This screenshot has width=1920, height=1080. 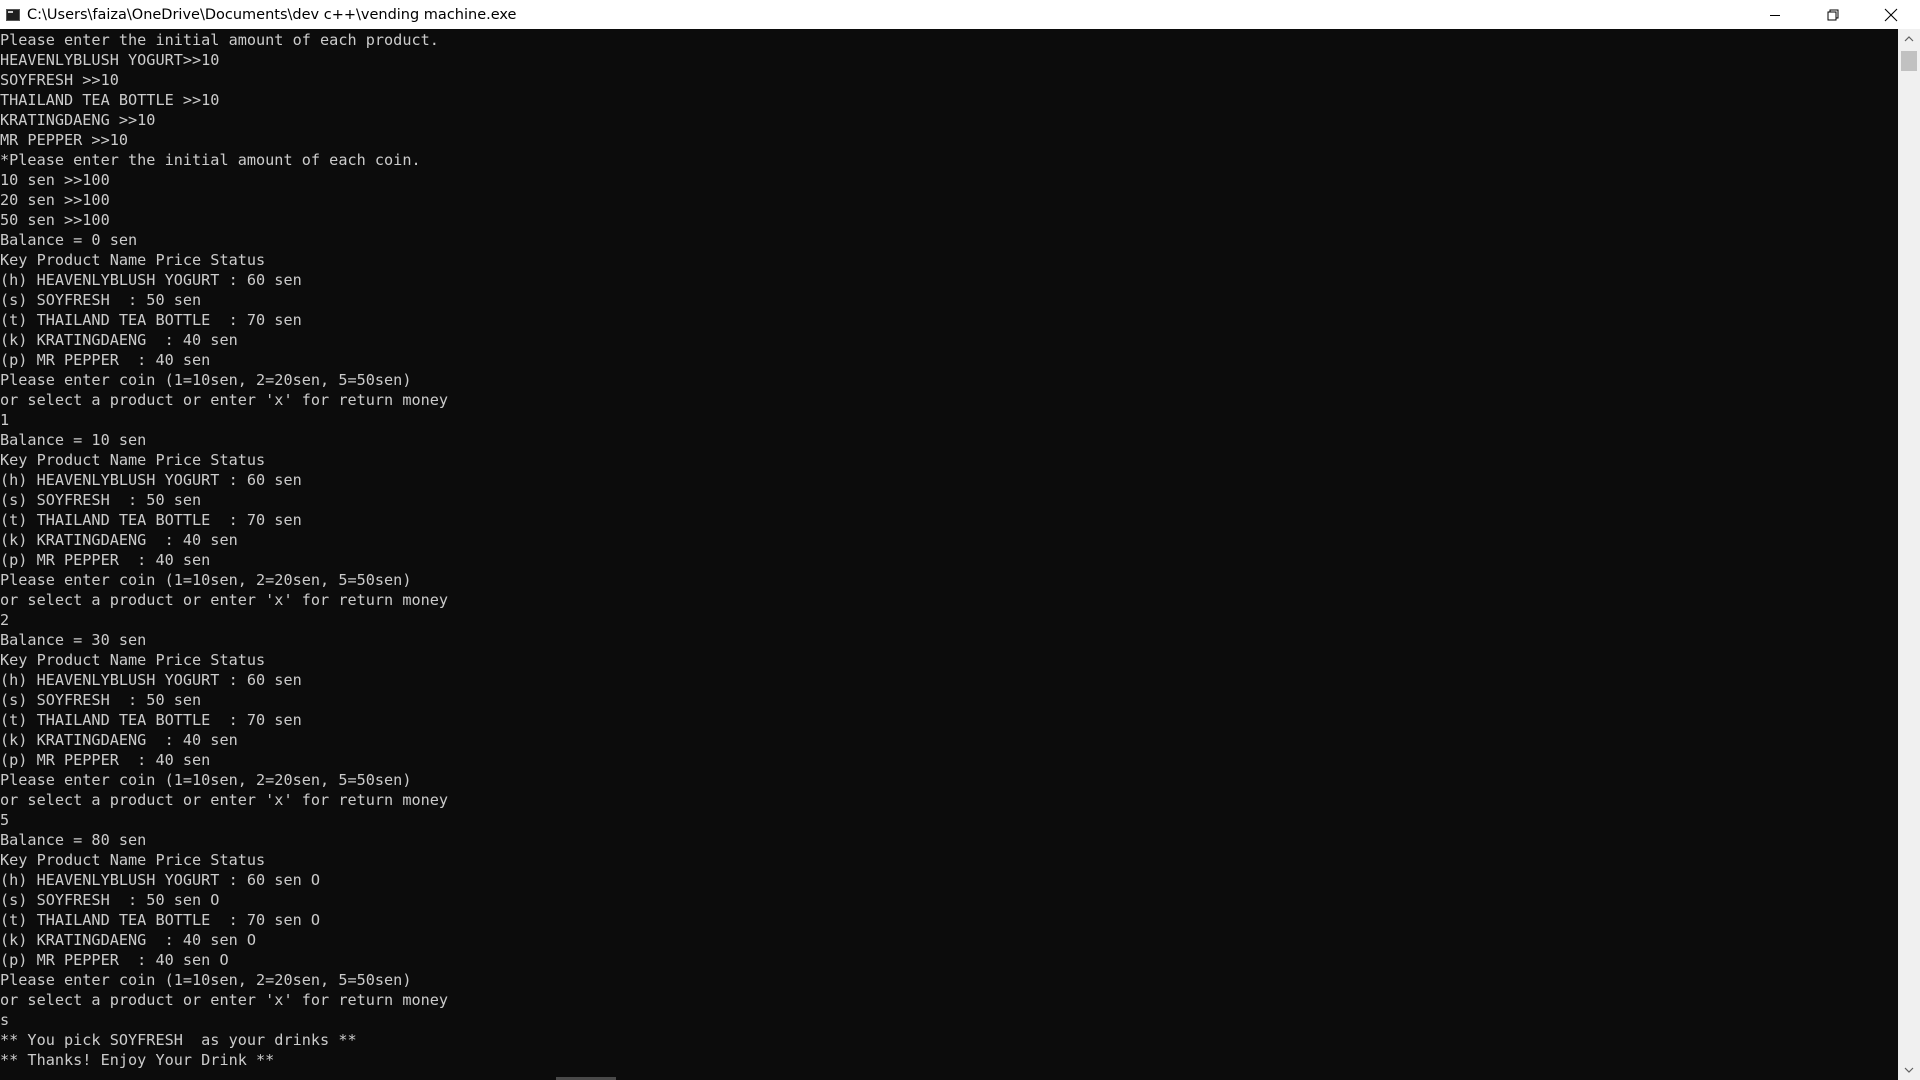 What do you see at coordinates (1909, 554) in the screenshot?
I see `vertical-scrollbar` at bounding box center [1909, 554].